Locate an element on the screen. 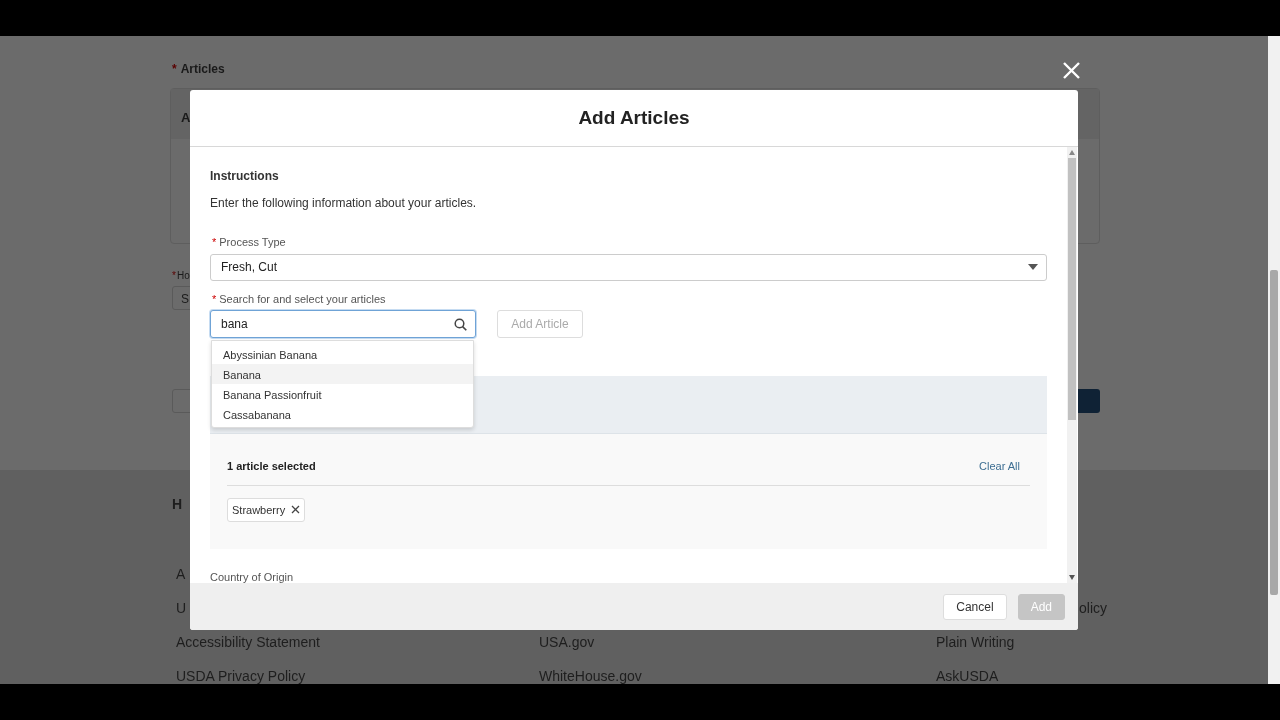 The width and height of the screenshot is (1280, 720). remove-icon is located at coordinates (296, 510).